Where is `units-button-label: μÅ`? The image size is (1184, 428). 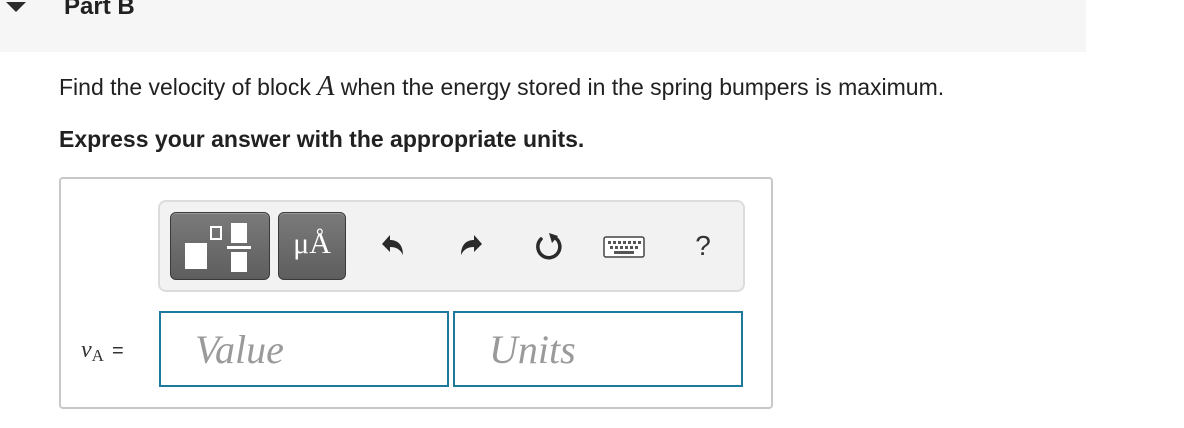 units-button-label: μÅ is located at coordinates (312, 243).